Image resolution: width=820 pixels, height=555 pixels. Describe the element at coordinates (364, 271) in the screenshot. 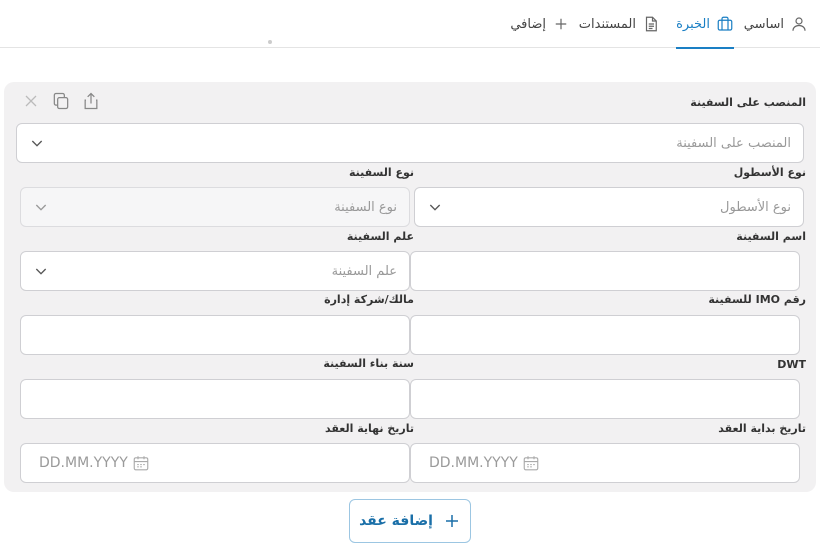

I see `vessel-flag-placeholder: علم السفينة` at that location.